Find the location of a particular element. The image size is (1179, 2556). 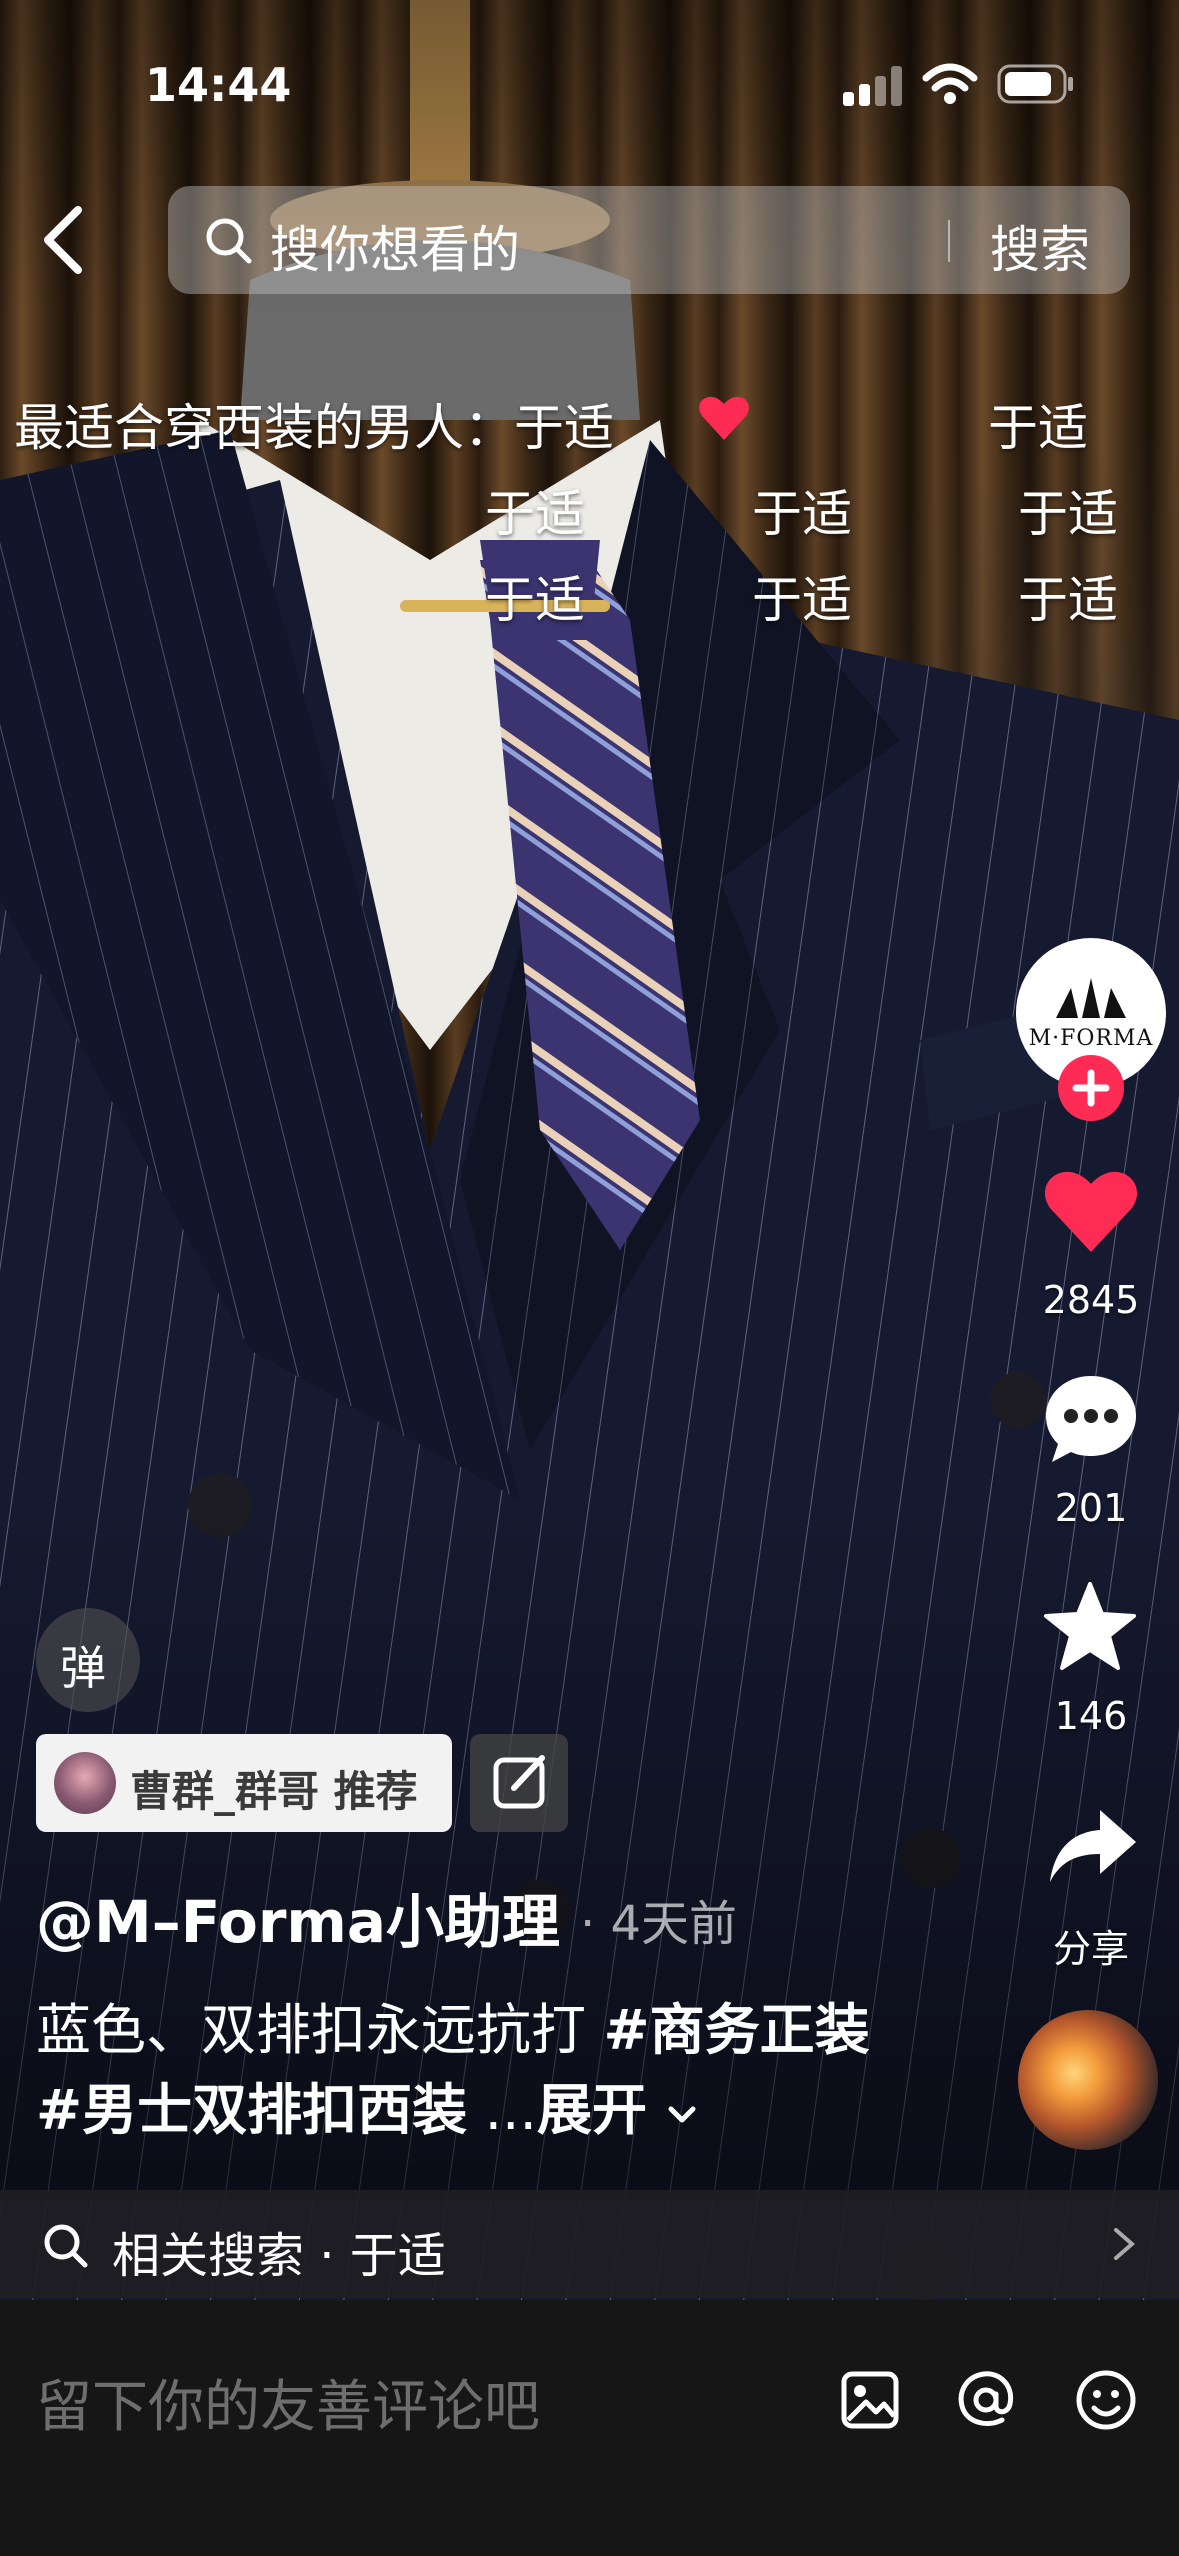

heart-icon is located at coordinates (724, 418).